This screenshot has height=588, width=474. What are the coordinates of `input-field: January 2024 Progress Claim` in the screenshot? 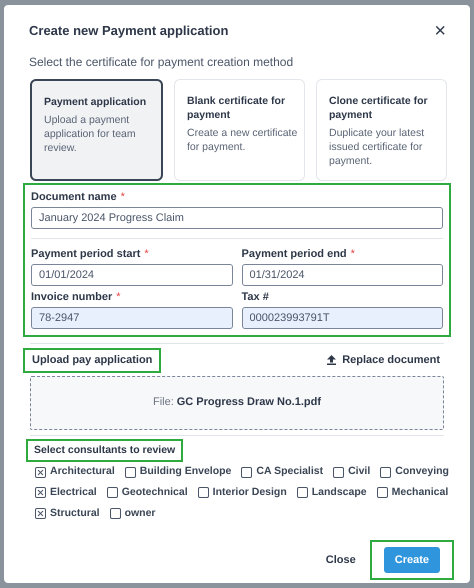 It's located at (237, 218).